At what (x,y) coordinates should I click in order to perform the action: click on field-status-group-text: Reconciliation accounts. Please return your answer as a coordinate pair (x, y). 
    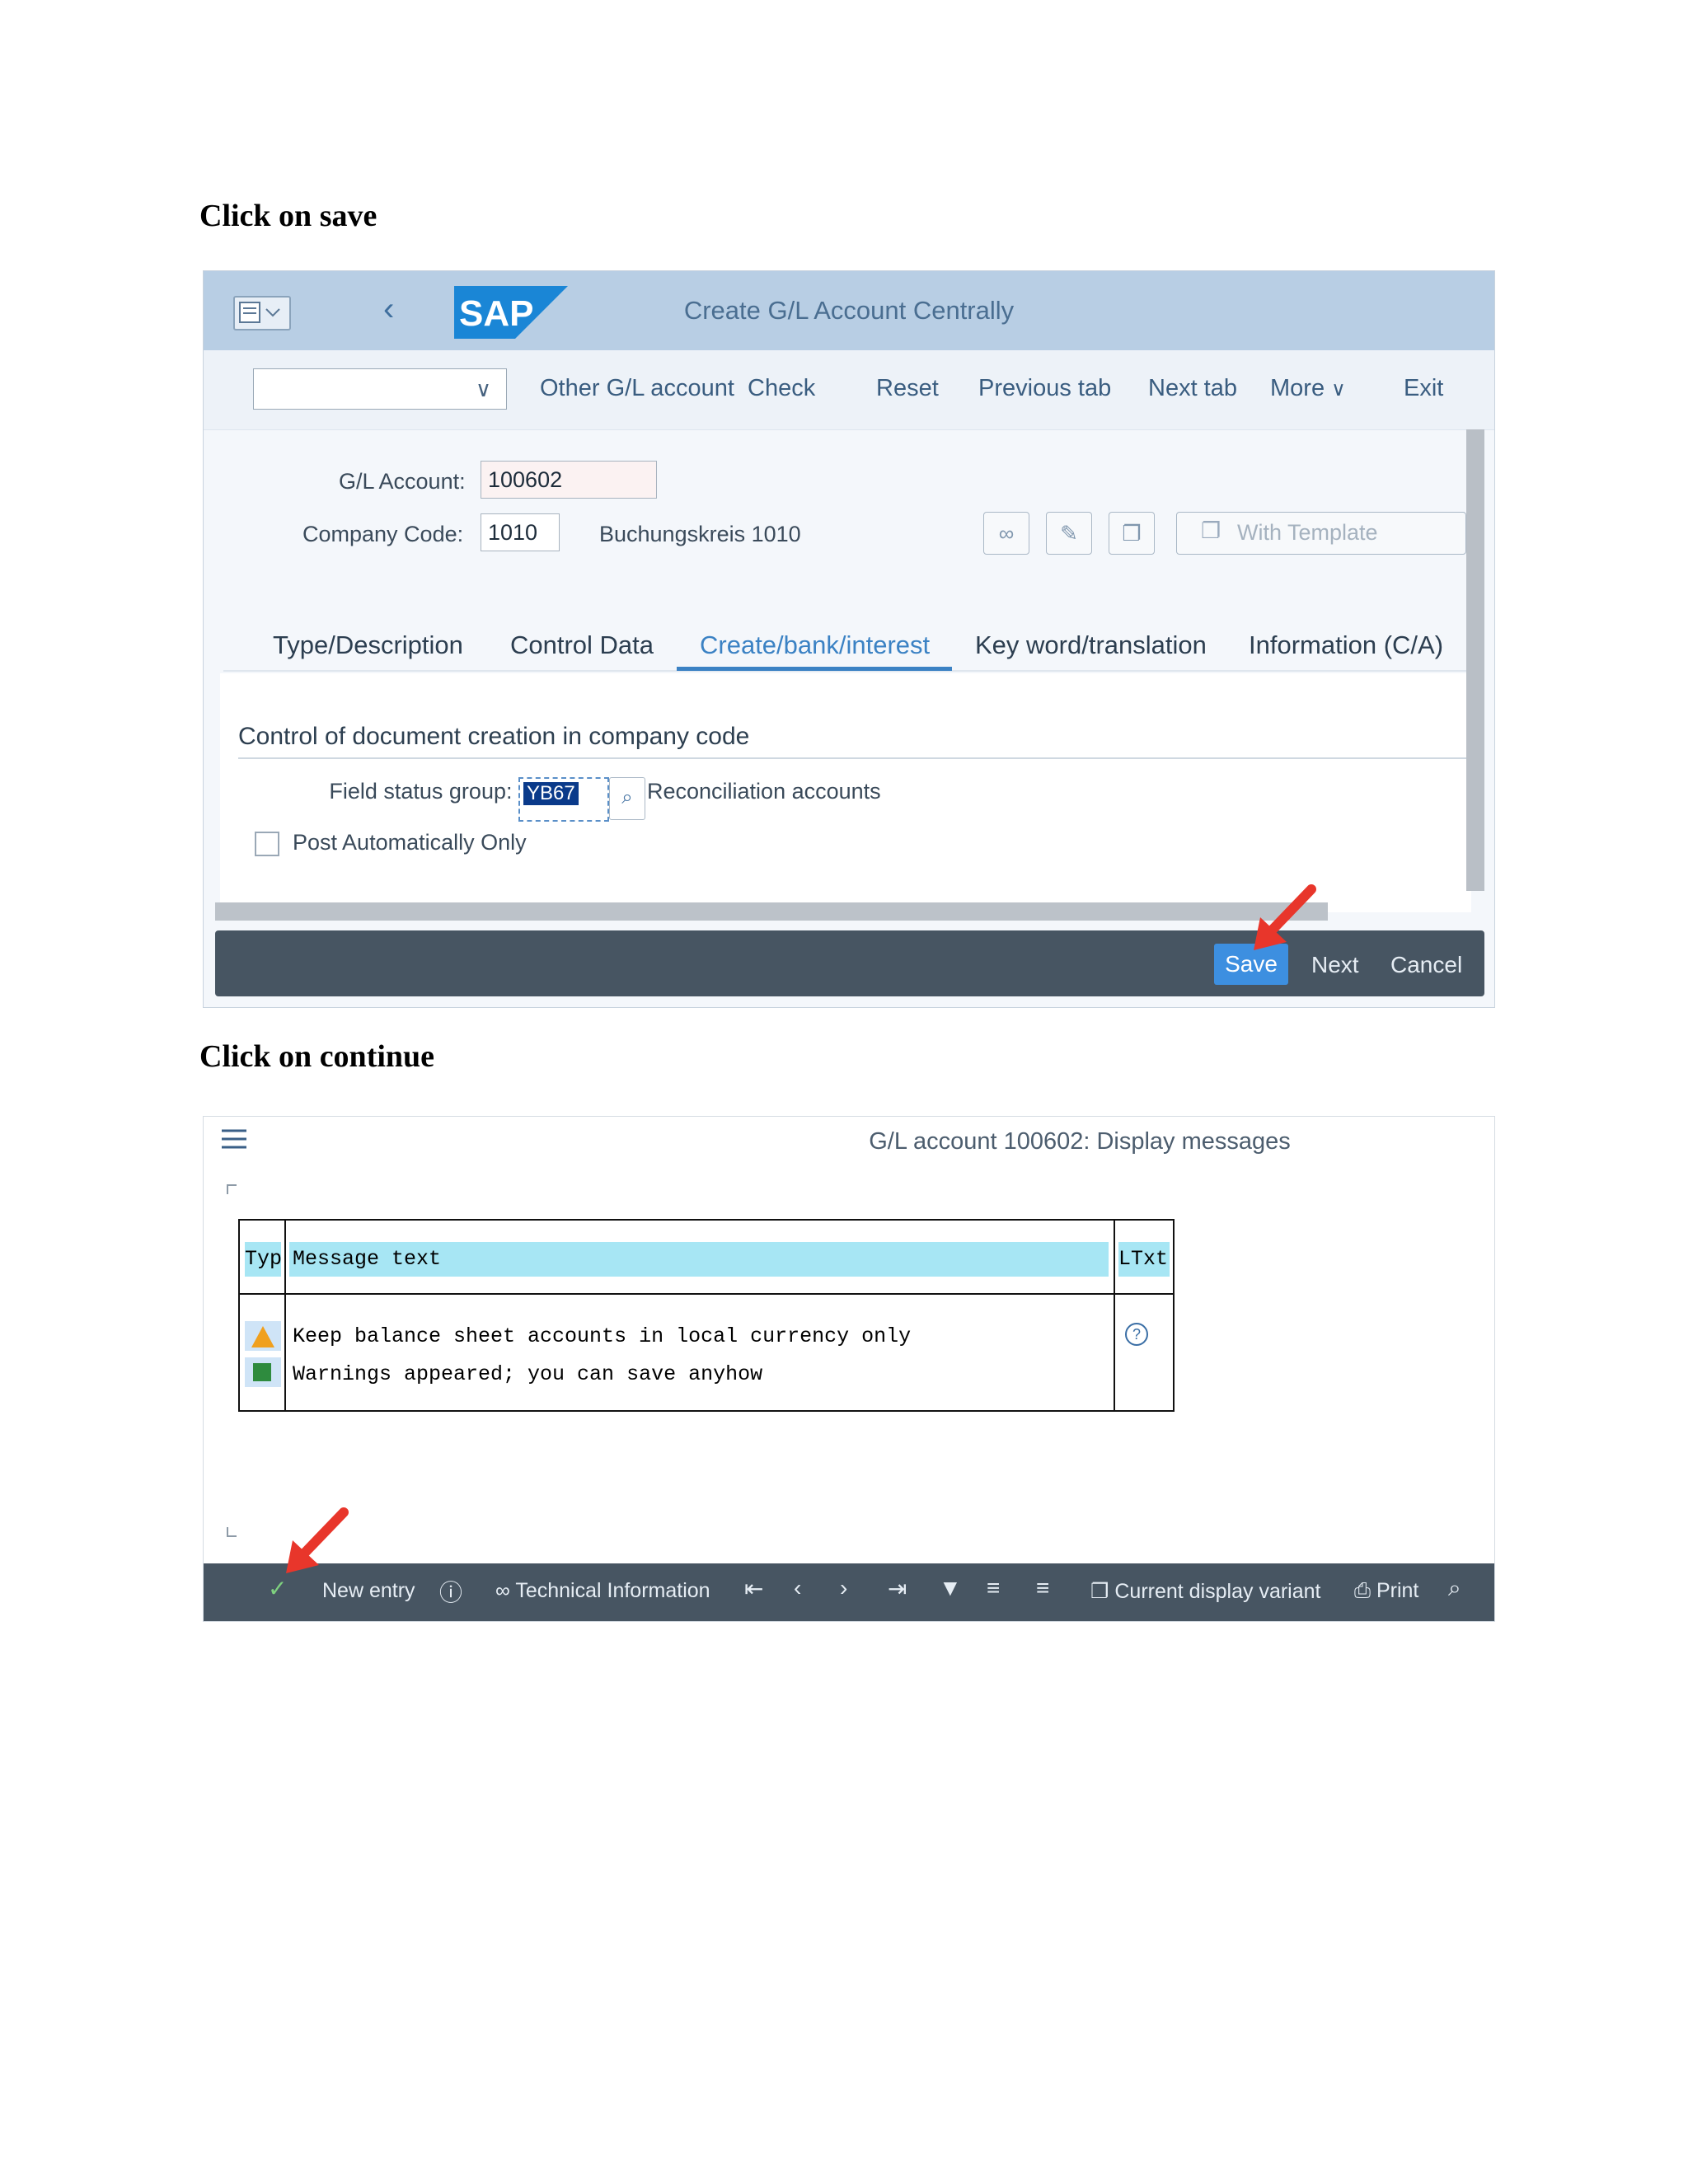
    Looking at the image, I should click on (764, 791).